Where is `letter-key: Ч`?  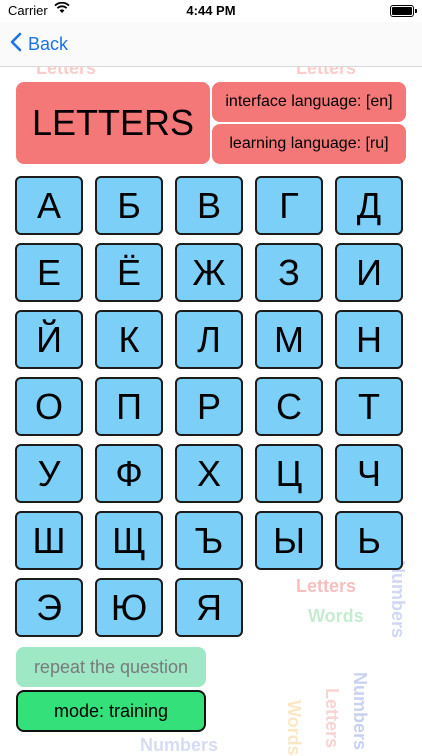
letter-key: Ч is located at coordinates (369, 473).